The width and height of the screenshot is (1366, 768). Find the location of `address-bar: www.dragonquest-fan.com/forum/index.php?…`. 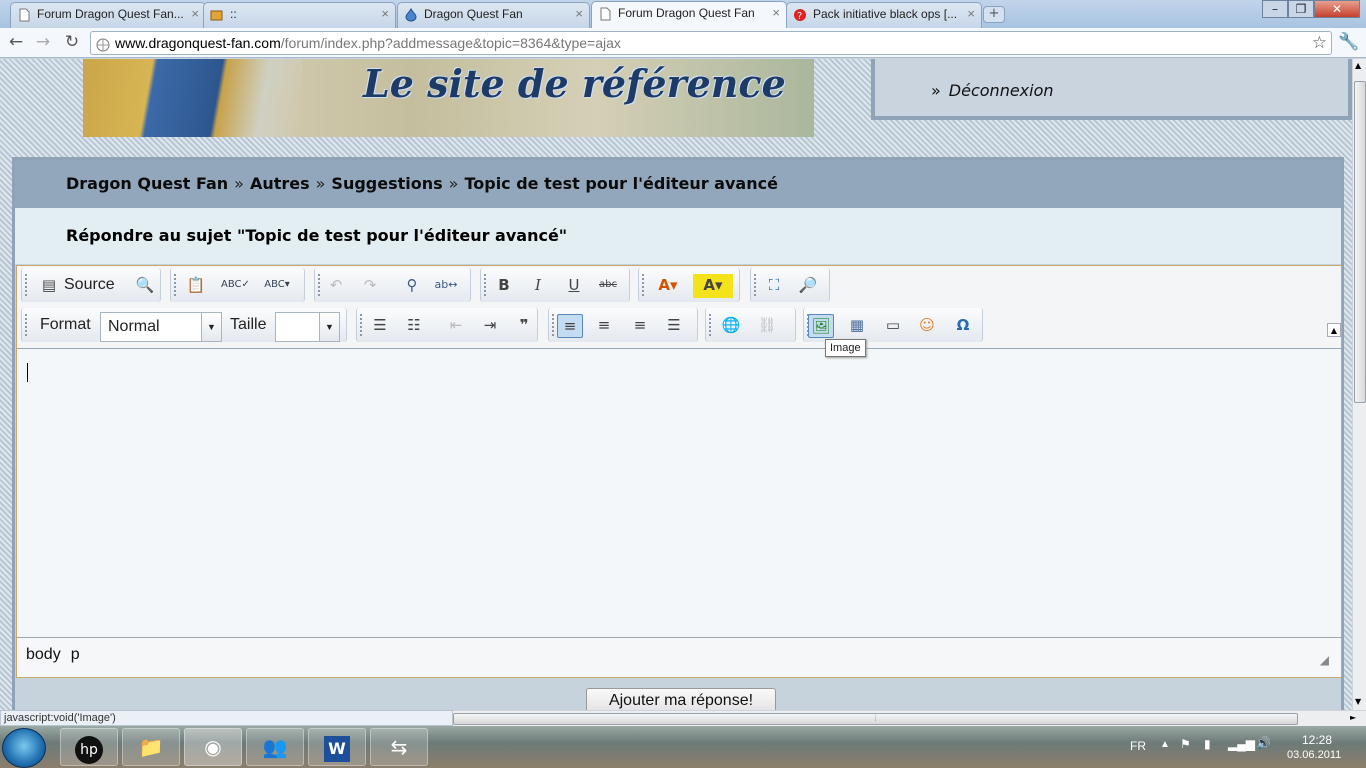

address-bar: www.dragonquest-fan.com/forum/index.php?… is located at coordinates (711, 43).